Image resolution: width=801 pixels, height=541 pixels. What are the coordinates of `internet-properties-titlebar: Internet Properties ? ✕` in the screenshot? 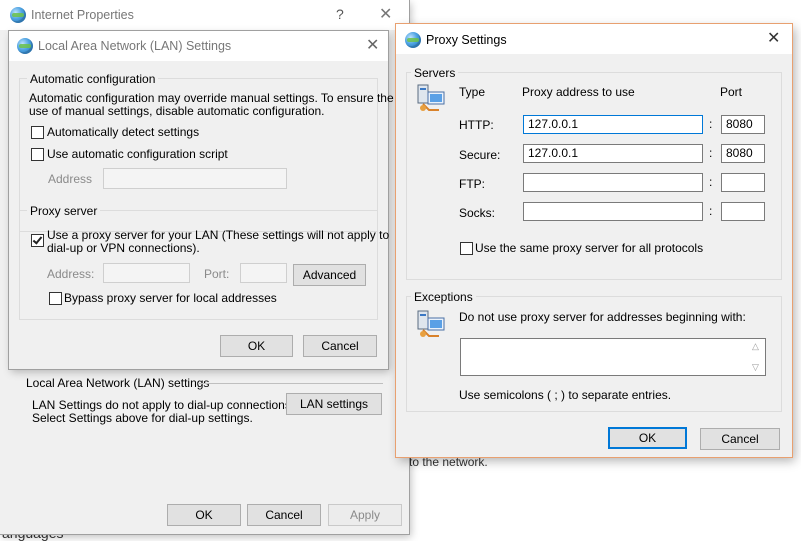 It's located at (204, 15).